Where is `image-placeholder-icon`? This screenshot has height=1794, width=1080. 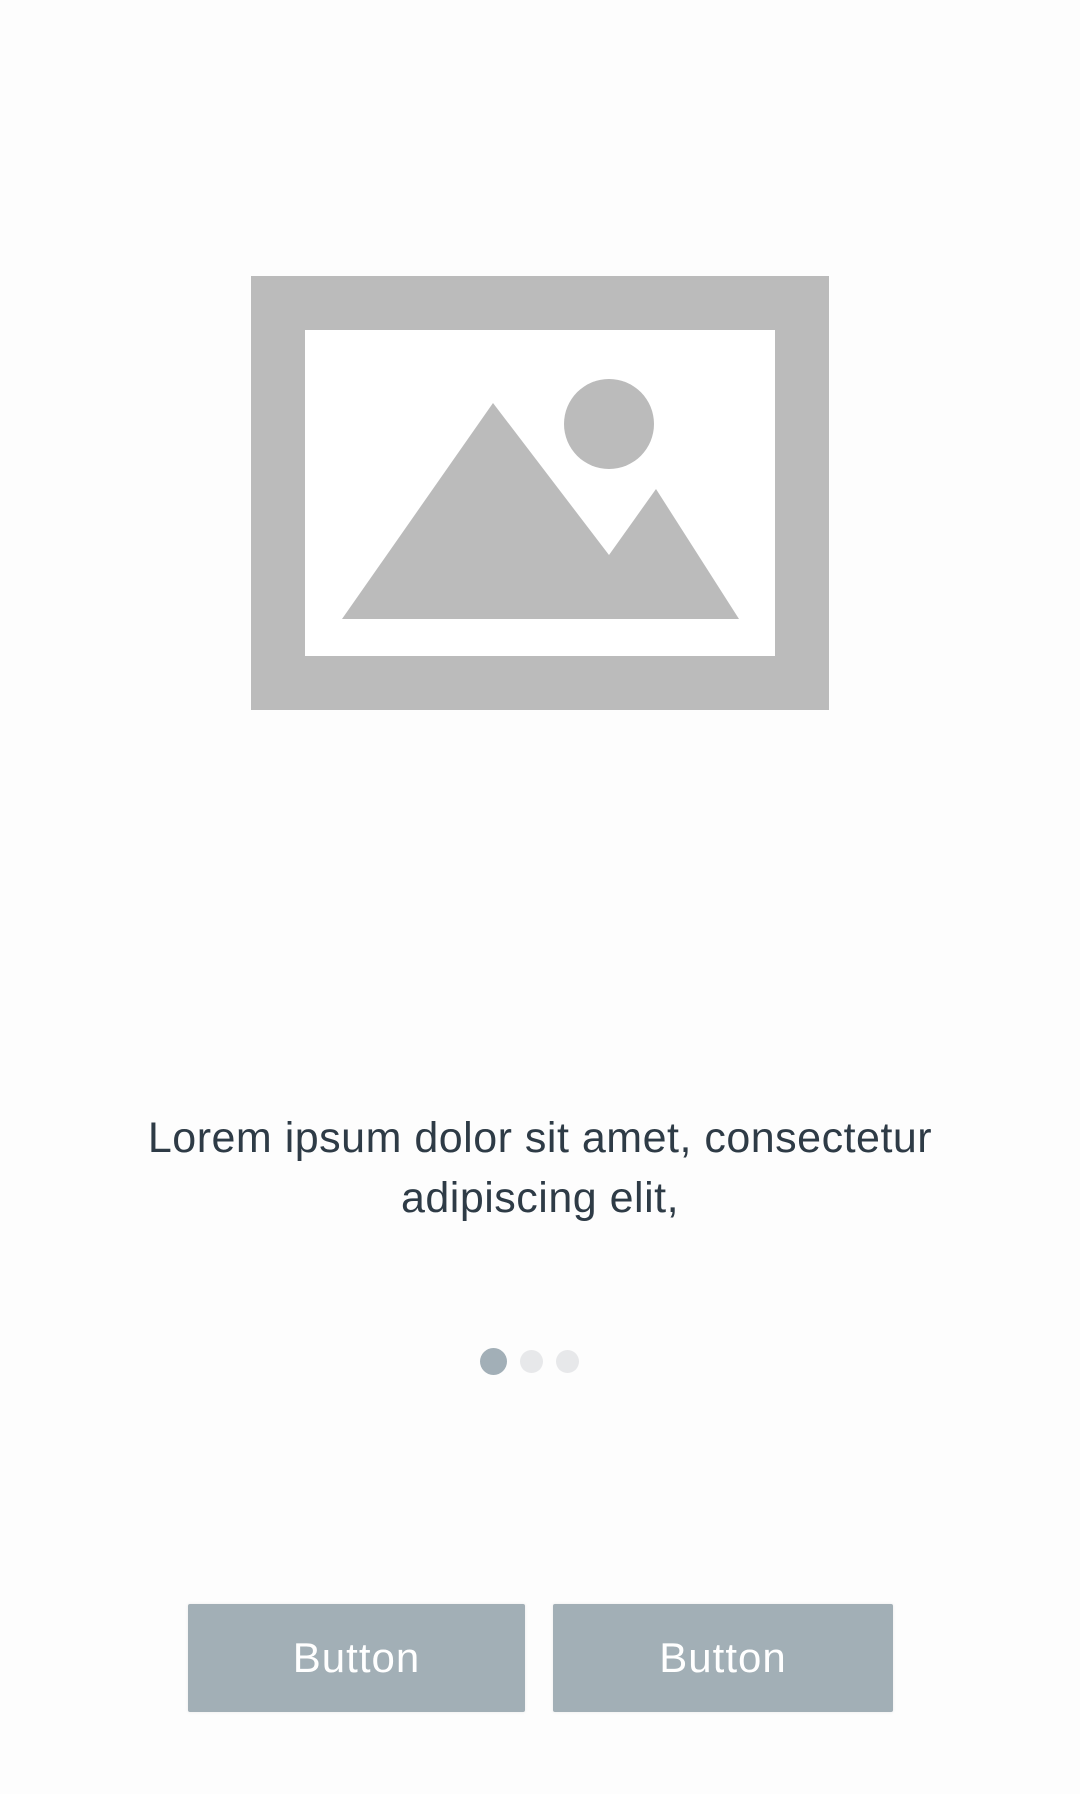
image-placeholder-icon is located at coordinates (540, 493).